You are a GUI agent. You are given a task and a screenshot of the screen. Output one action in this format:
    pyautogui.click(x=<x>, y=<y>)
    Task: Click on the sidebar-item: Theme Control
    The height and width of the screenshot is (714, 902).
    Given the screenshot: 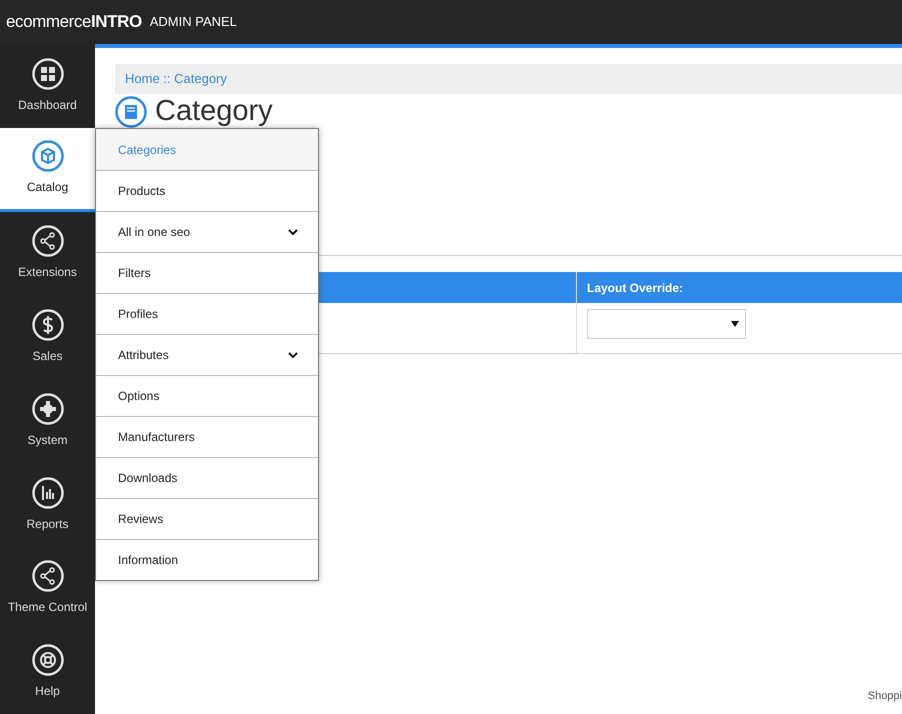 What is the action you would take?
    pyautogui.click(x=47, y=588)
    